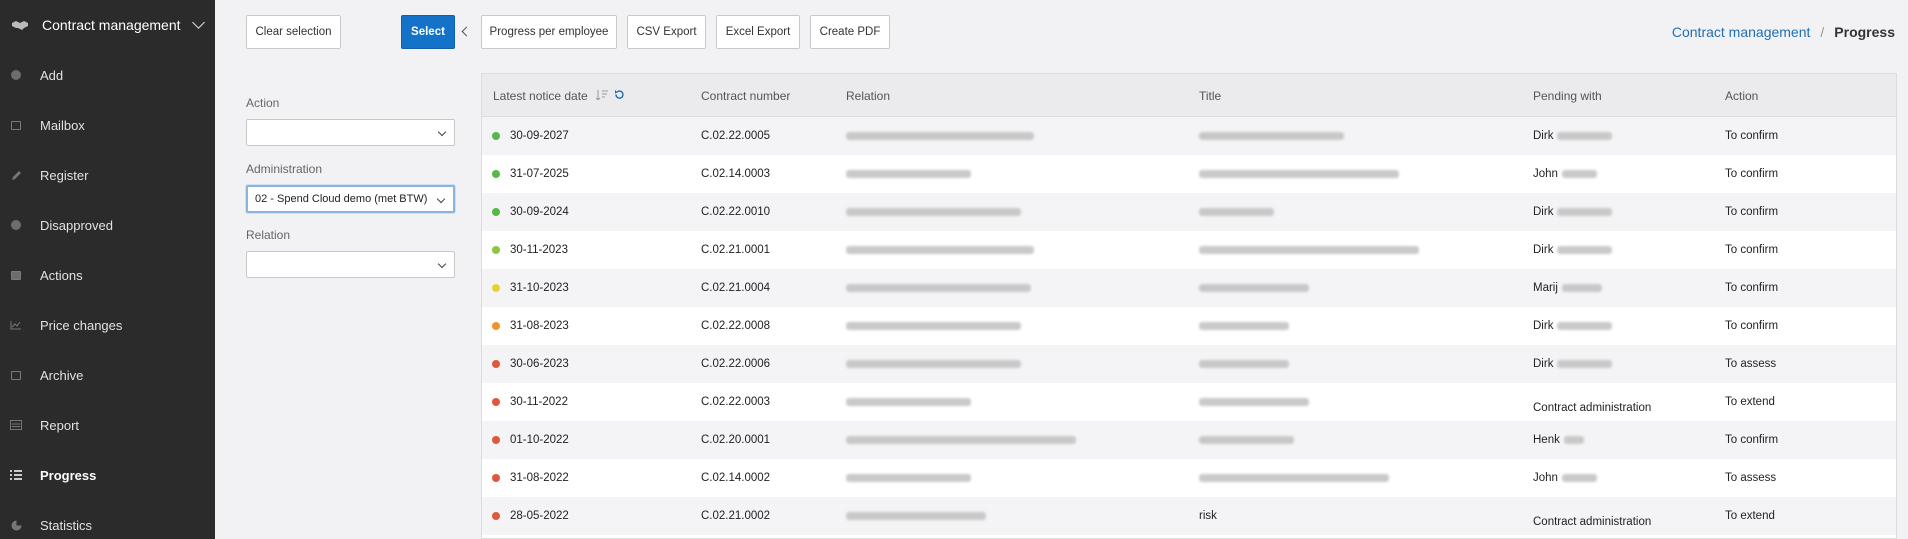 This screenshot has height=539, width=1908. What do you see at coordinates (1567, 288) in the screenshot?
I see `pending-with: Marij` at bounding box center [1567, 288].